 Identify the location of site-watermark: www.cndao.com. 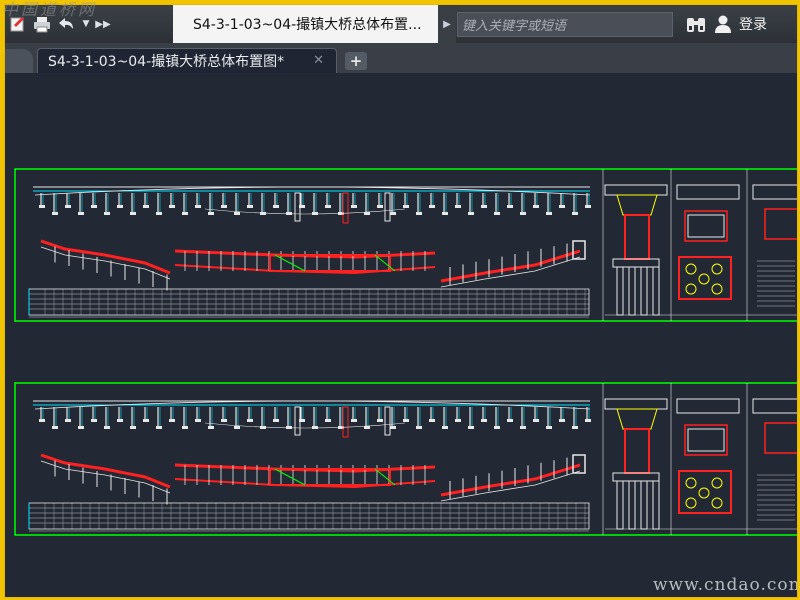
(725, 585).